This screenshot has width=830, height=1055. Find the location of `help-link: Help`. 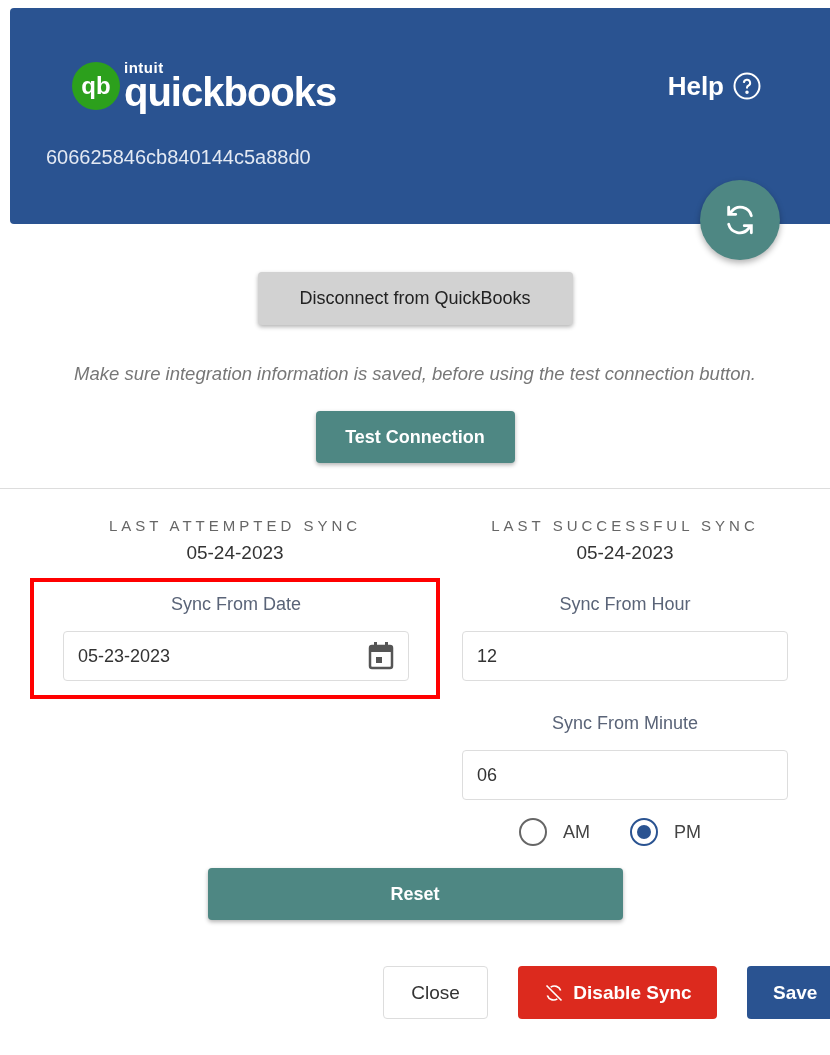

help-link: Help is located at coordinates (695, 86).